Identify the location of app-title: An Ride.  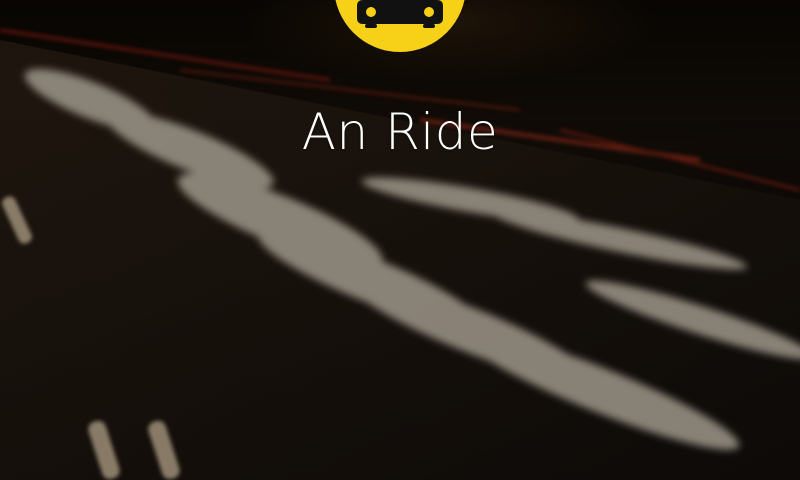
(400, 132).